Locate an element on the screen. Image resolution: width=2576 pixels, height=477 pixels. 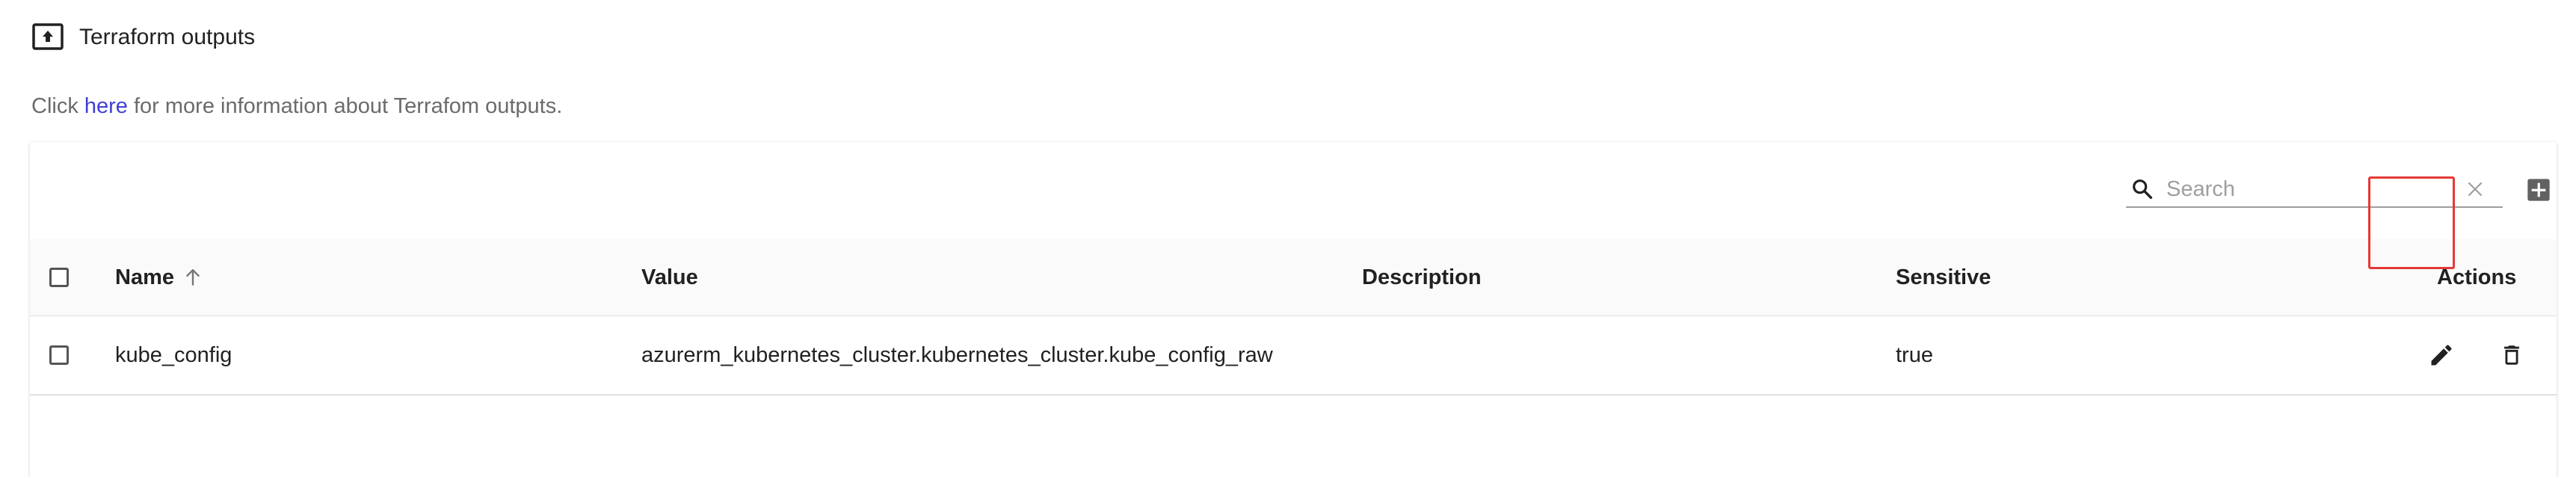
delete-icon is located at coordinates (2511, 355).